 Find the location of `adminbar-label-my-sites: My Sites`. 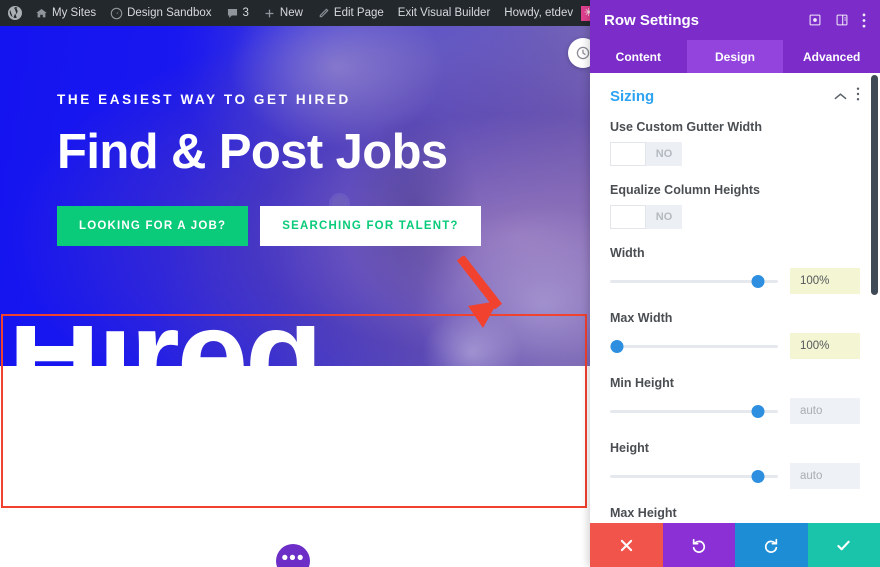

adminbar-label-my-sites: My Sites is located at coordinates (74, 13).